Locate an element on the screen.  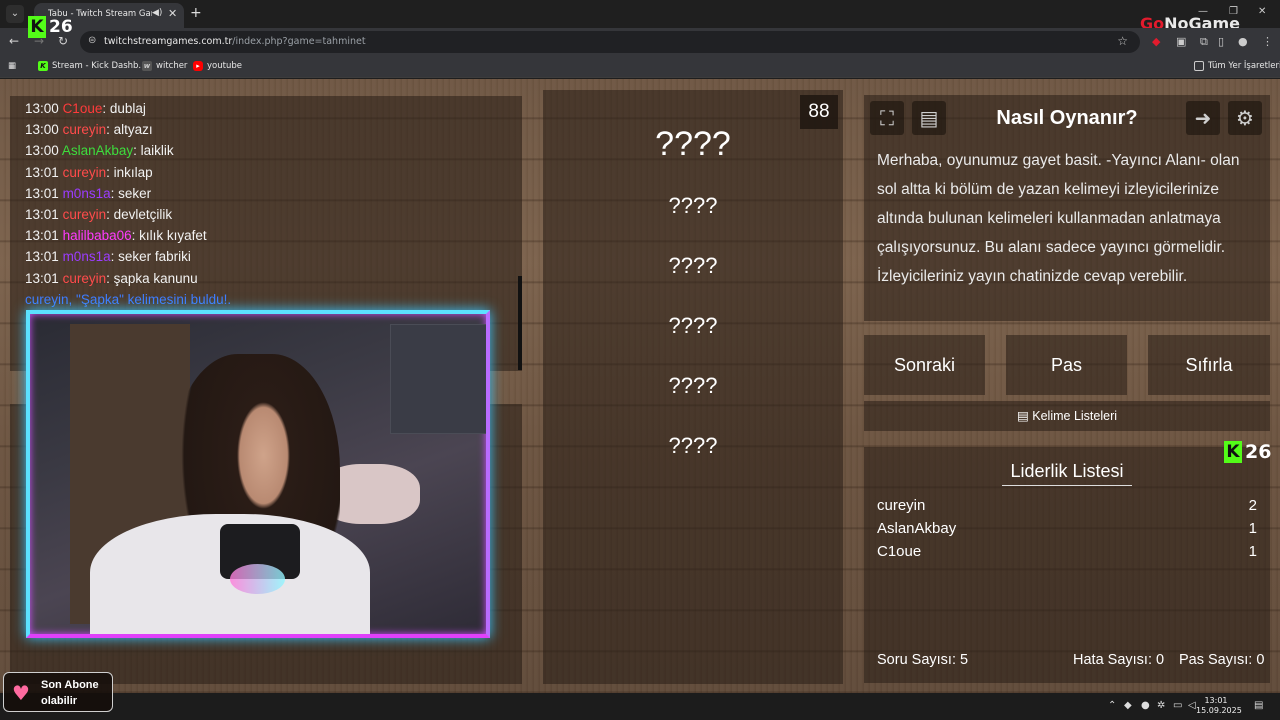
kick-logo-icon: K is located at coordinates (37, 27).